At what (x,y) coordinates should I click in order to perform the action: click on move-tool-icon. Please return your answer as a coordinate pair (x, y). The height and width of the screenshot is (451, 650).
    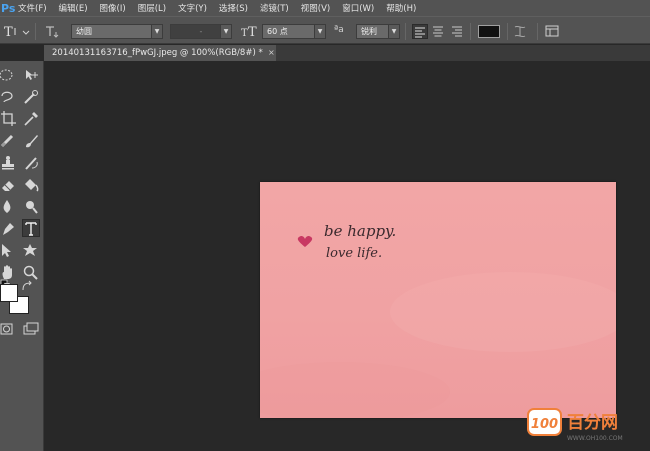
    Looking at the image, I should click on (31, 75).